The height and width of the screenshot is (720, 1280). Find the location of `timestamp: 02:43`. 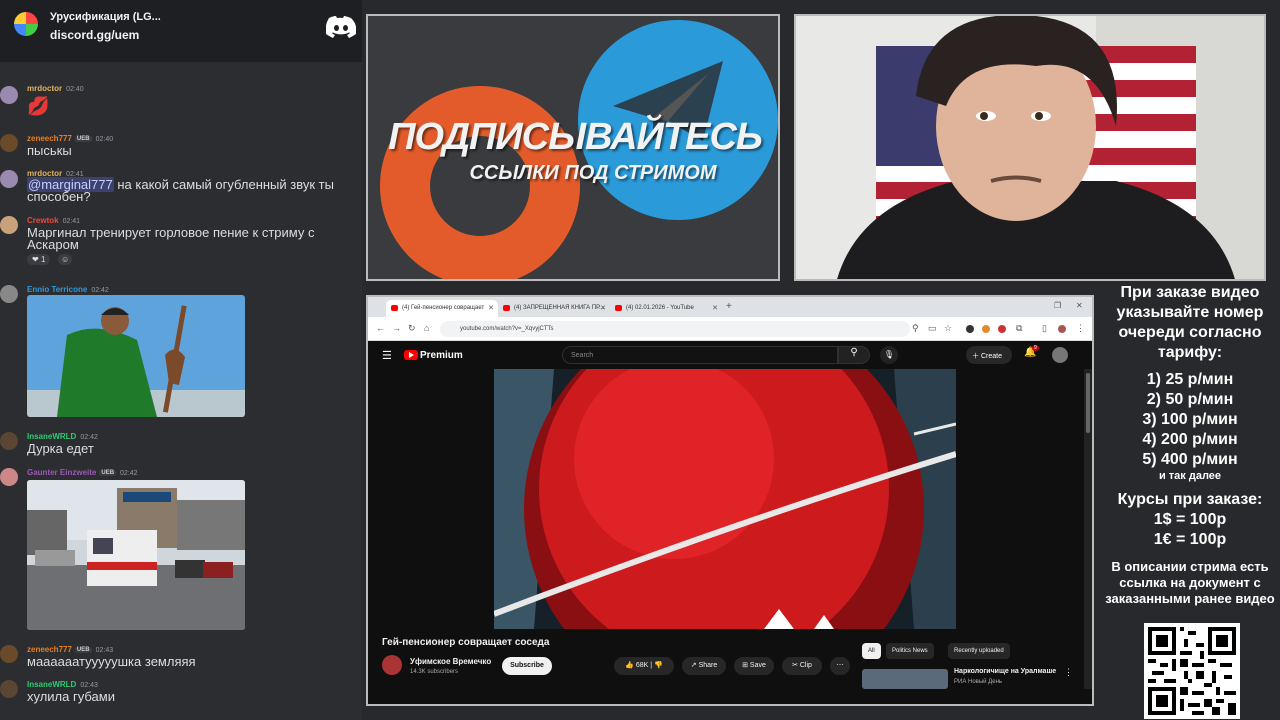

timestamp: 02:43 is located at coordinates (89, 685).